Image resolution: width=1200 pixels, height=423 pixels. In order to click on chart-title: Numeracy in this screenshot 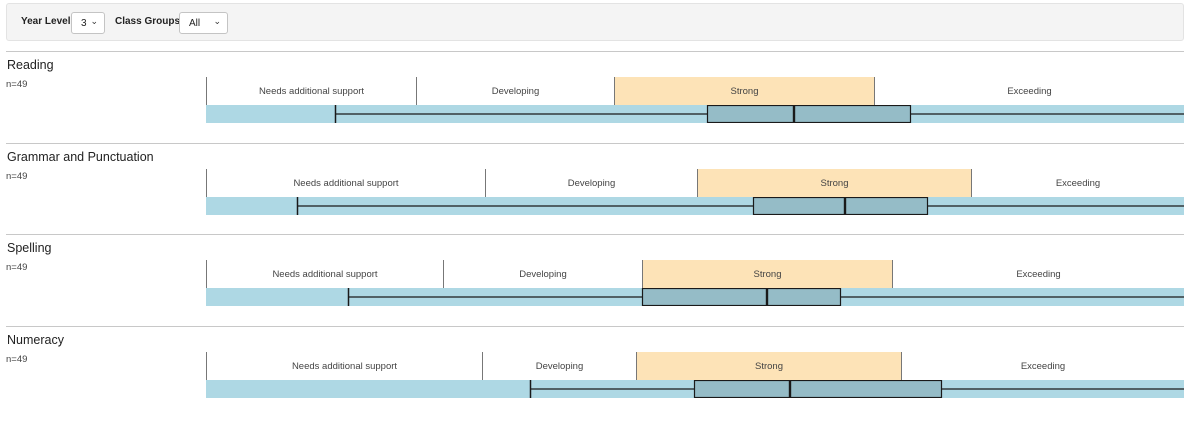, I will do `click(35, 340)`.